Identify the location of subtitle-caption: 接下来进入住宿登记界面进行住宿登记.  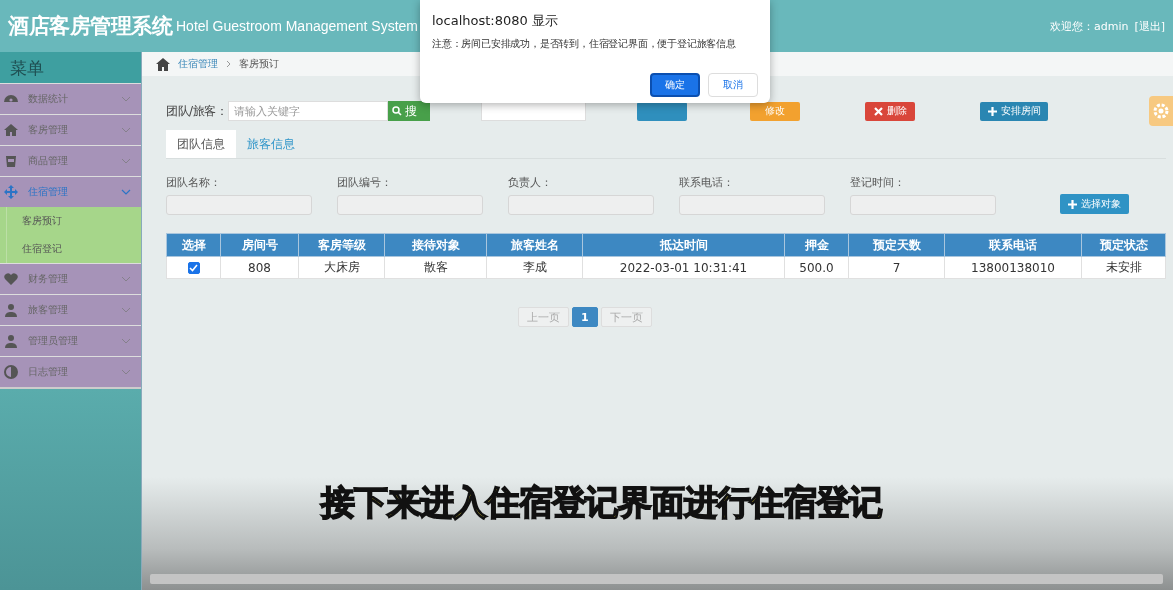
(601, 502).